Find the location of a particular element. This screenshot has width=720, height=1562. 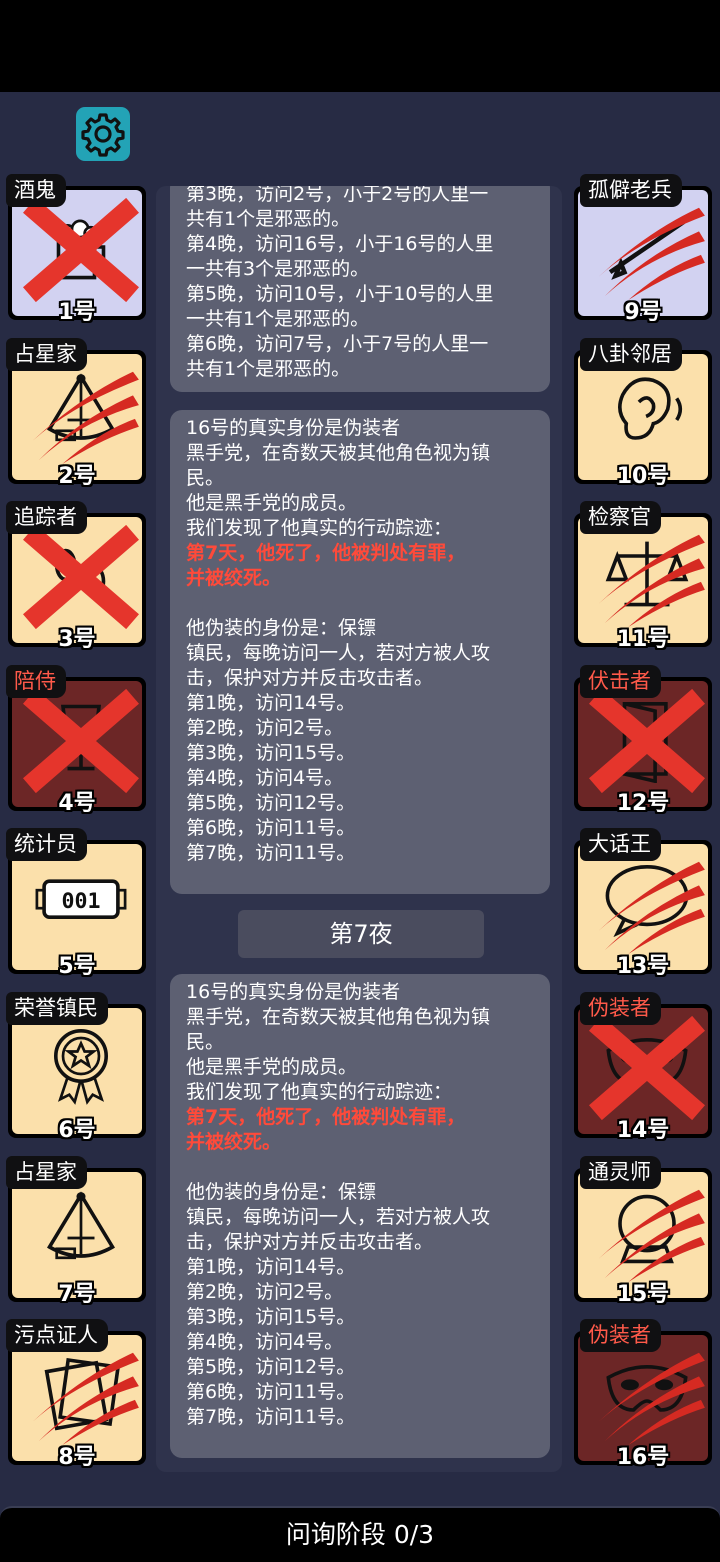

player-number: 15号 is located at coordinates (643, 1294).